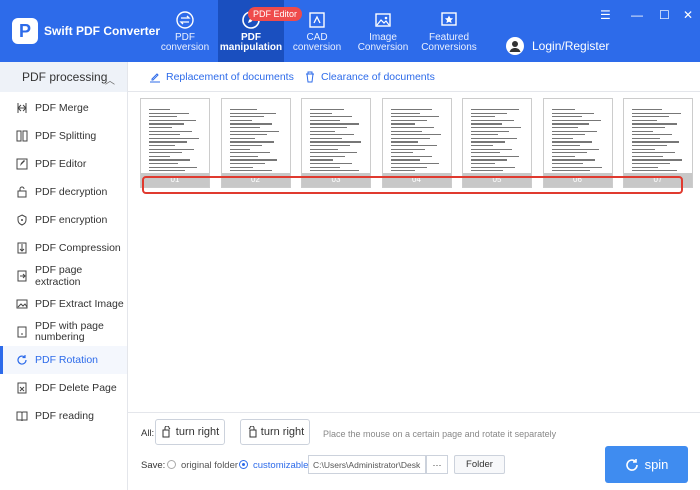 The width and height of the screenshot is (700, 490). I want to click on clear-label: Clearance of documents, so click(378, 77).